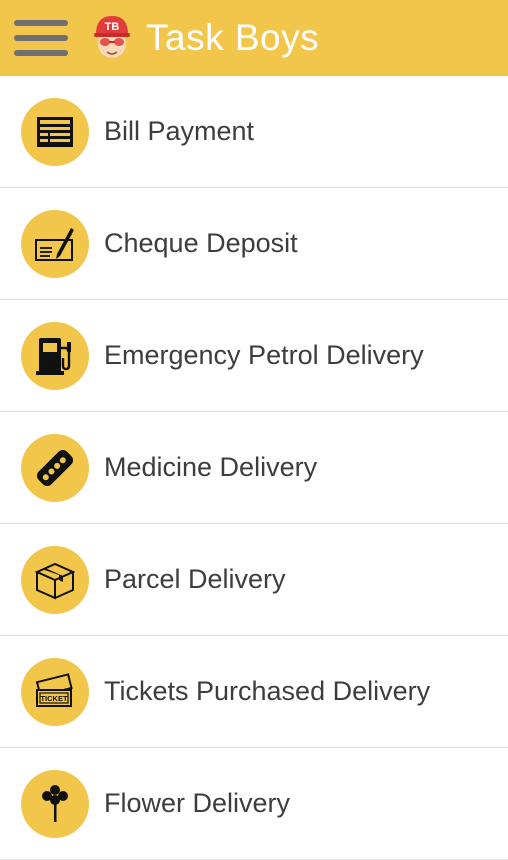 The image size is (508, 860). I want to click on pills-icon, so click(55, 467).